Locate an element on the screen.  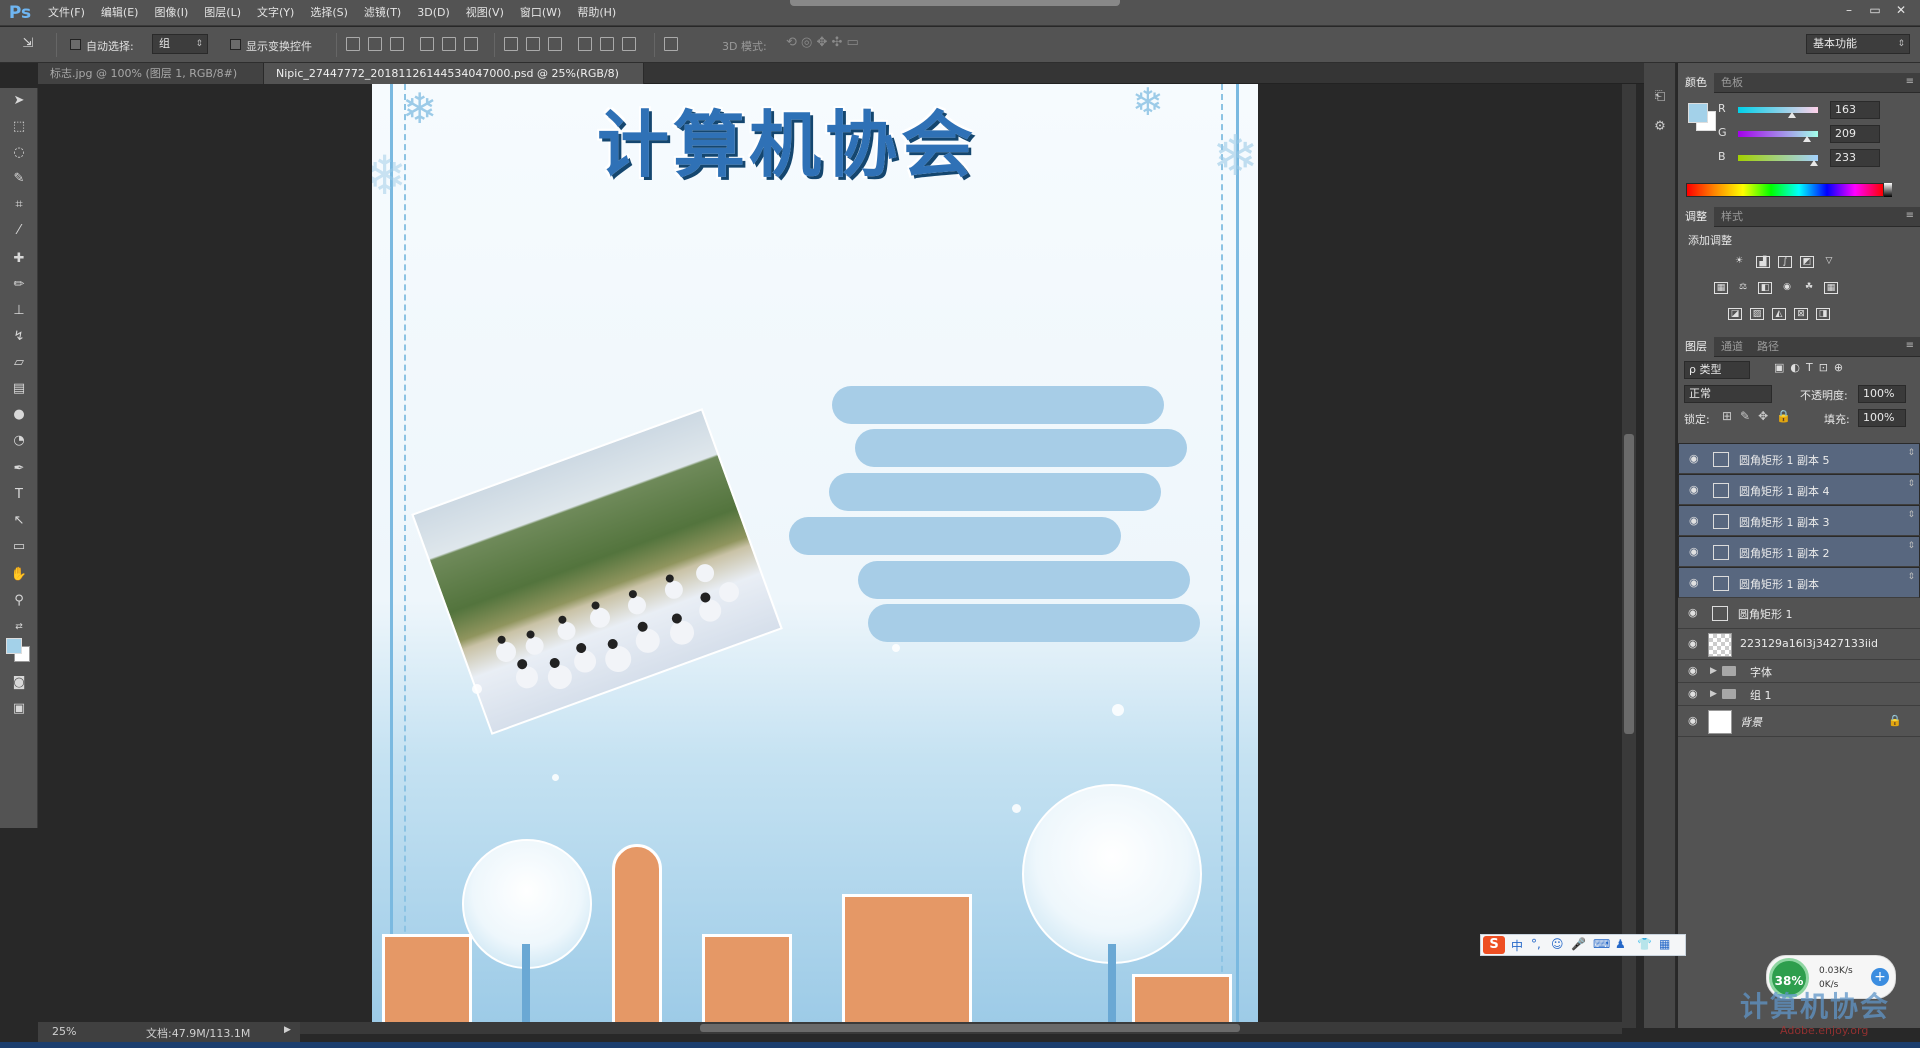
photo-filter-icon: ◉ is located at coordinates (1787, 288).